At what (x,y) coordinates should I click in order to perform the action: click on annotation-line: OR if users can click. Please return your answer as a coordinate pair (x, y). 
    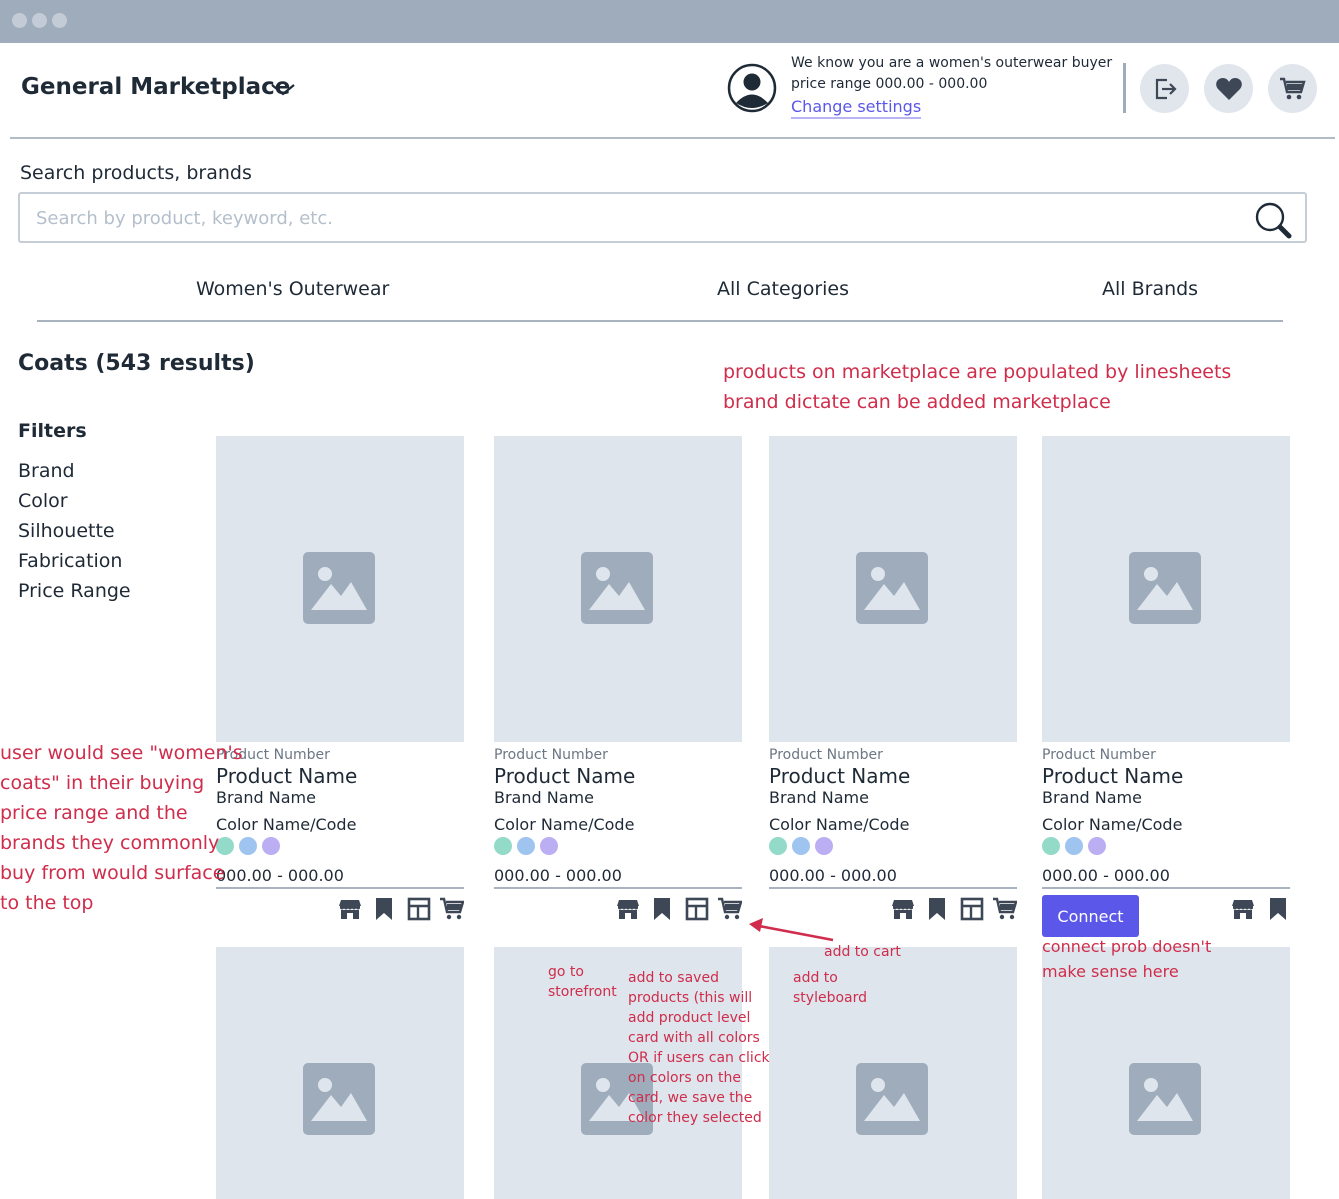
    Looking at the image, I should click on (699, 1058).